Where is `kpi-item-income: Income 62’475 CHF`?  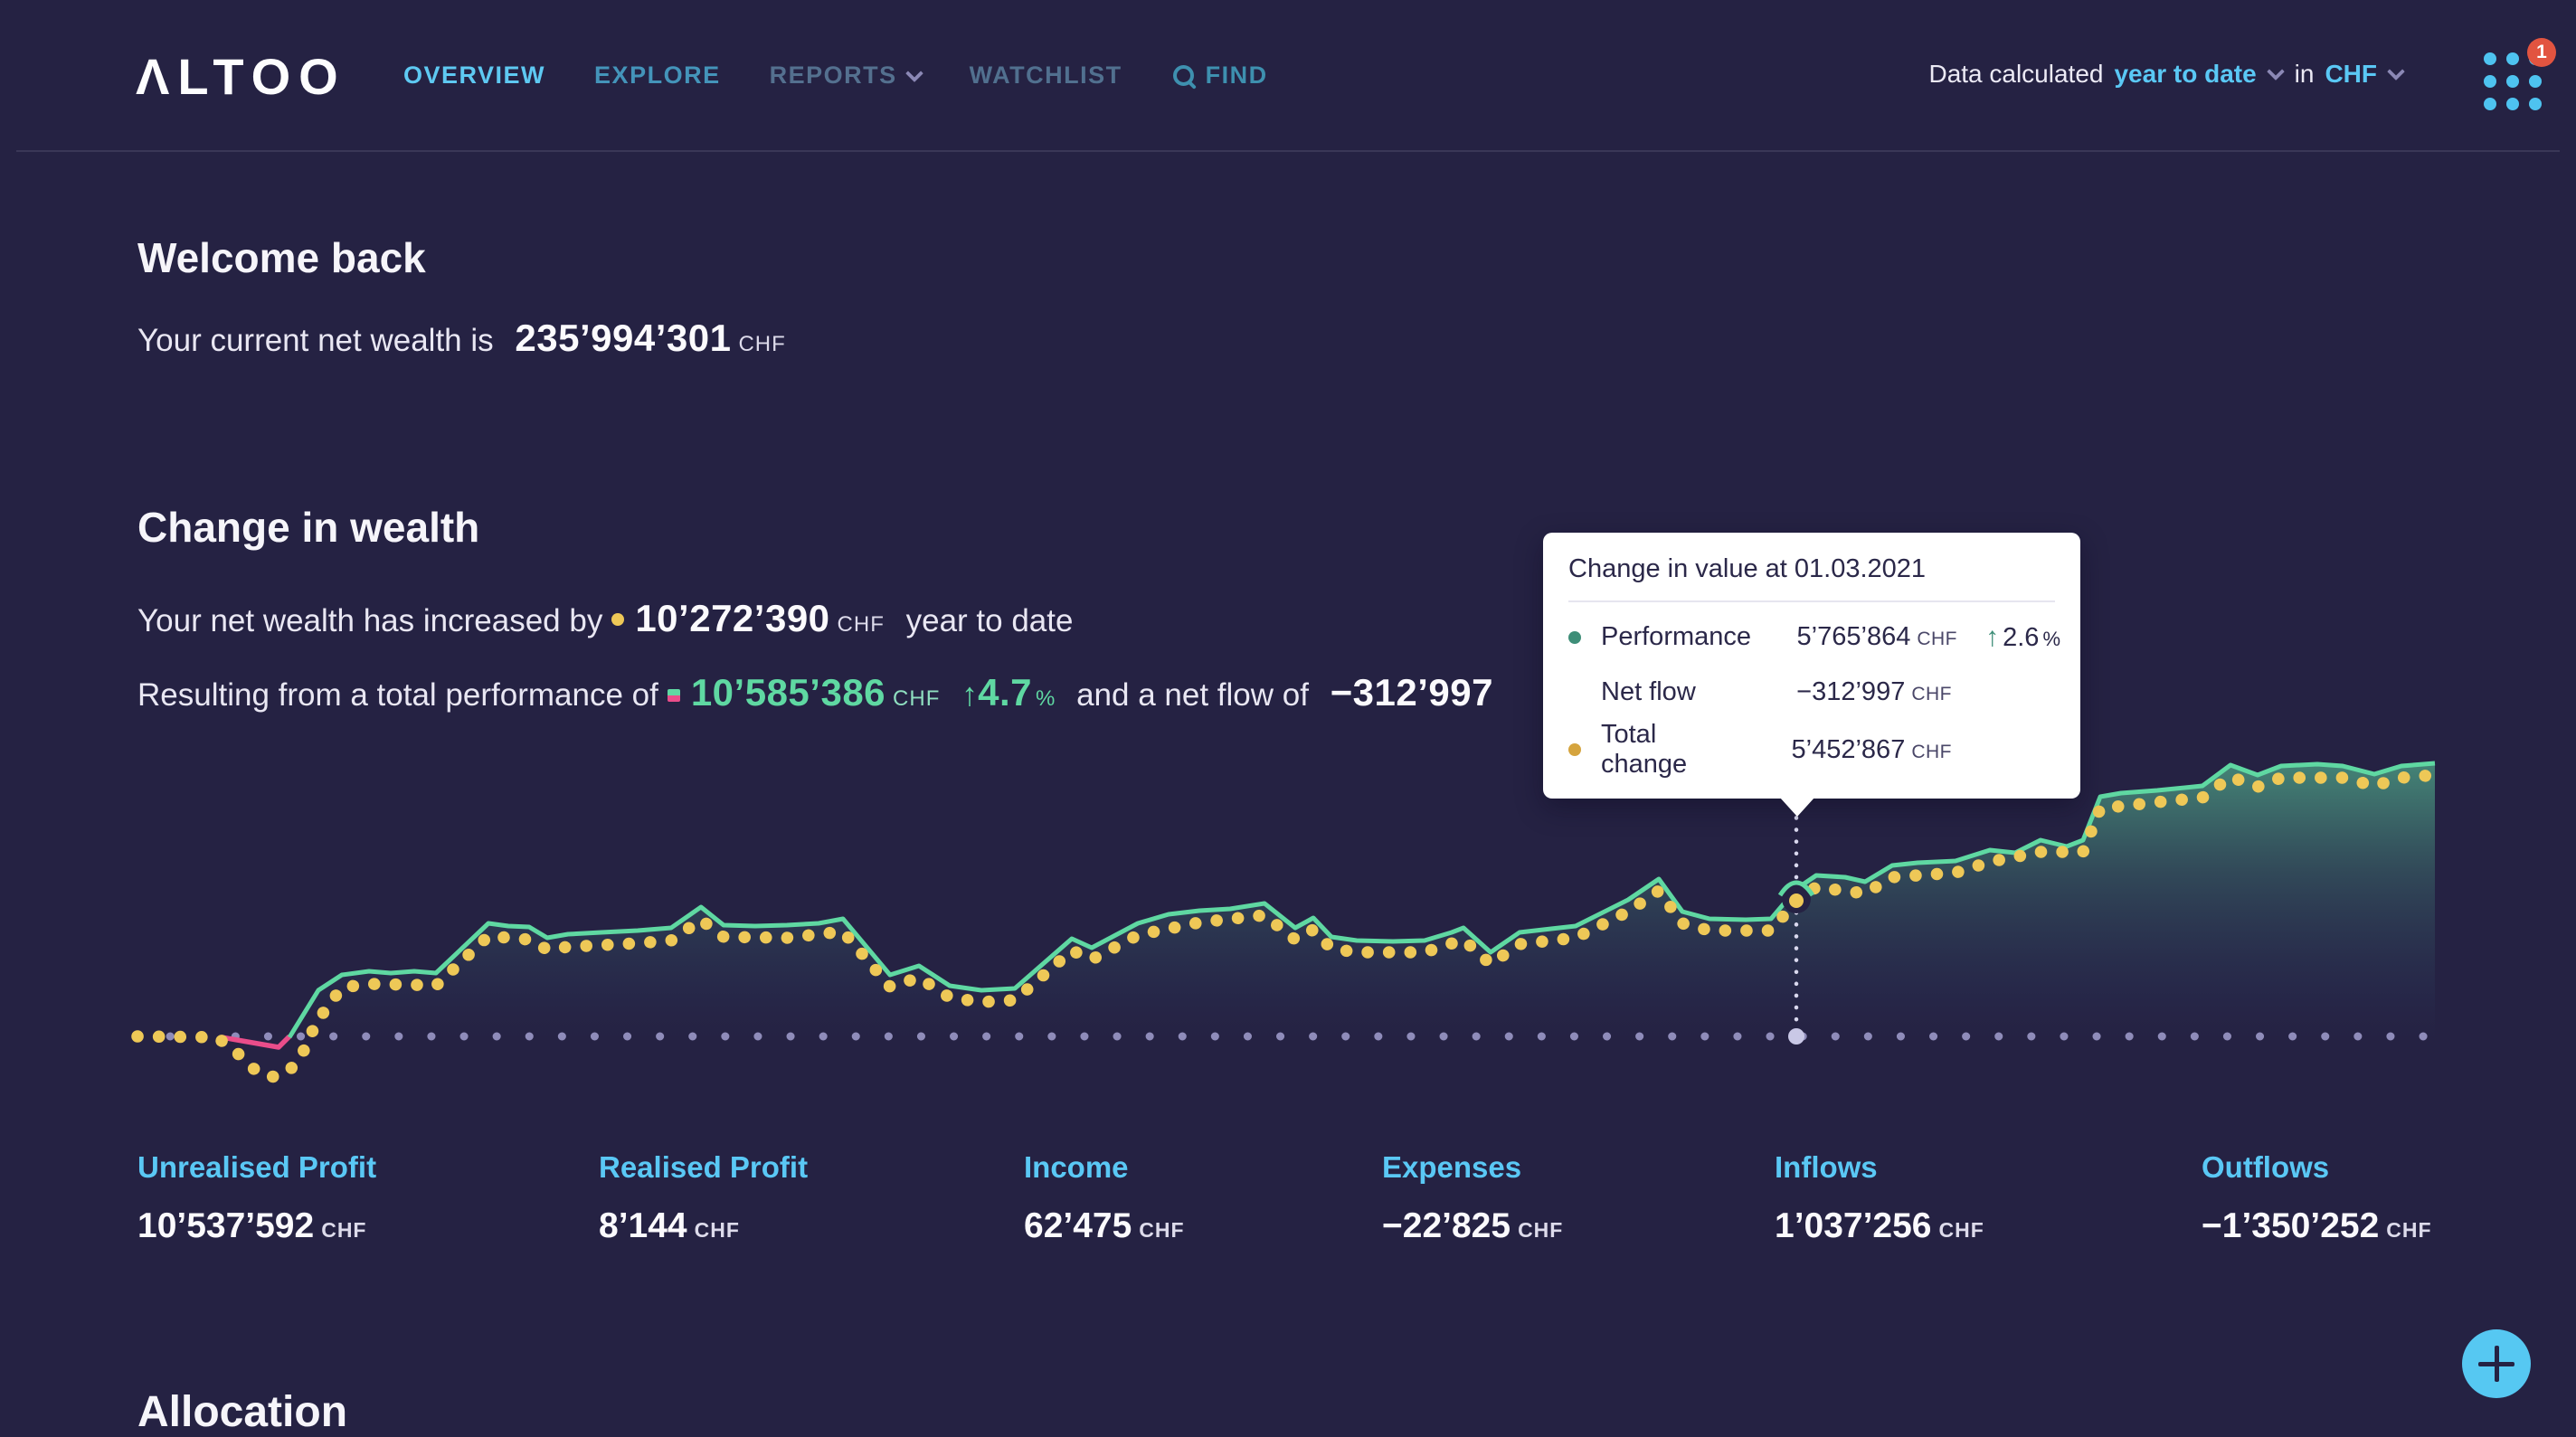
kpi-item-income: Income 62’475 CHF is located at coordinates (1104, 1198).